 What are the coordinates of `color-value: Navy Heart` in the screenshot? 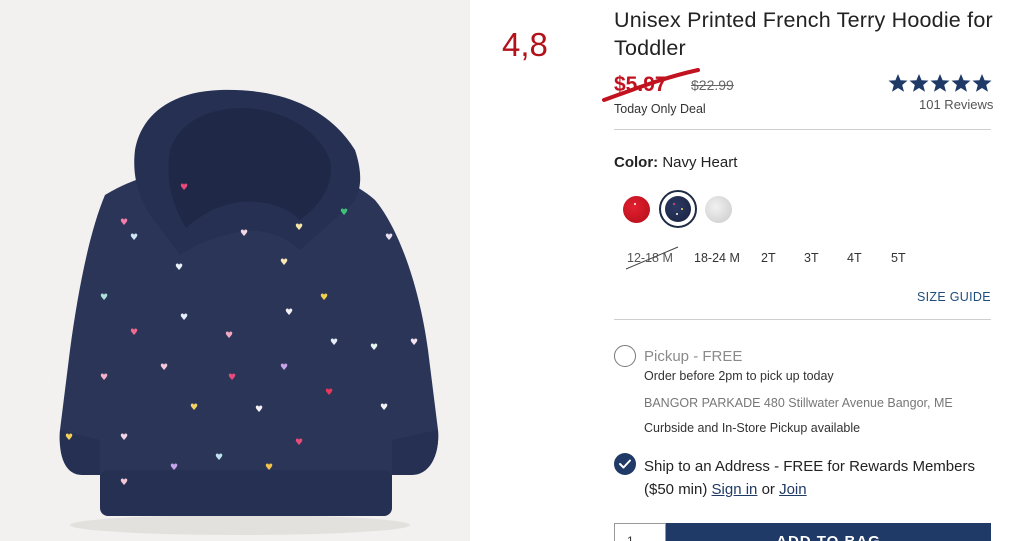 It's located at (700, 162).